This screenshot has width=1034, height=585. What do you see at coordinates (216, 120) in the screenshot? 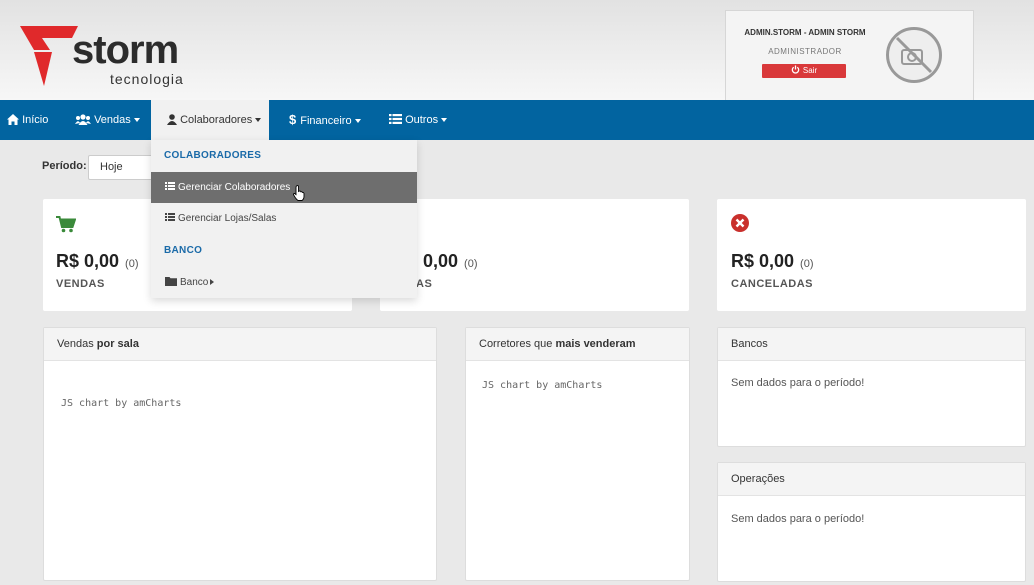
I see `nav-colaboradores-label: Colaboradores` at bounding box center [216, 120].